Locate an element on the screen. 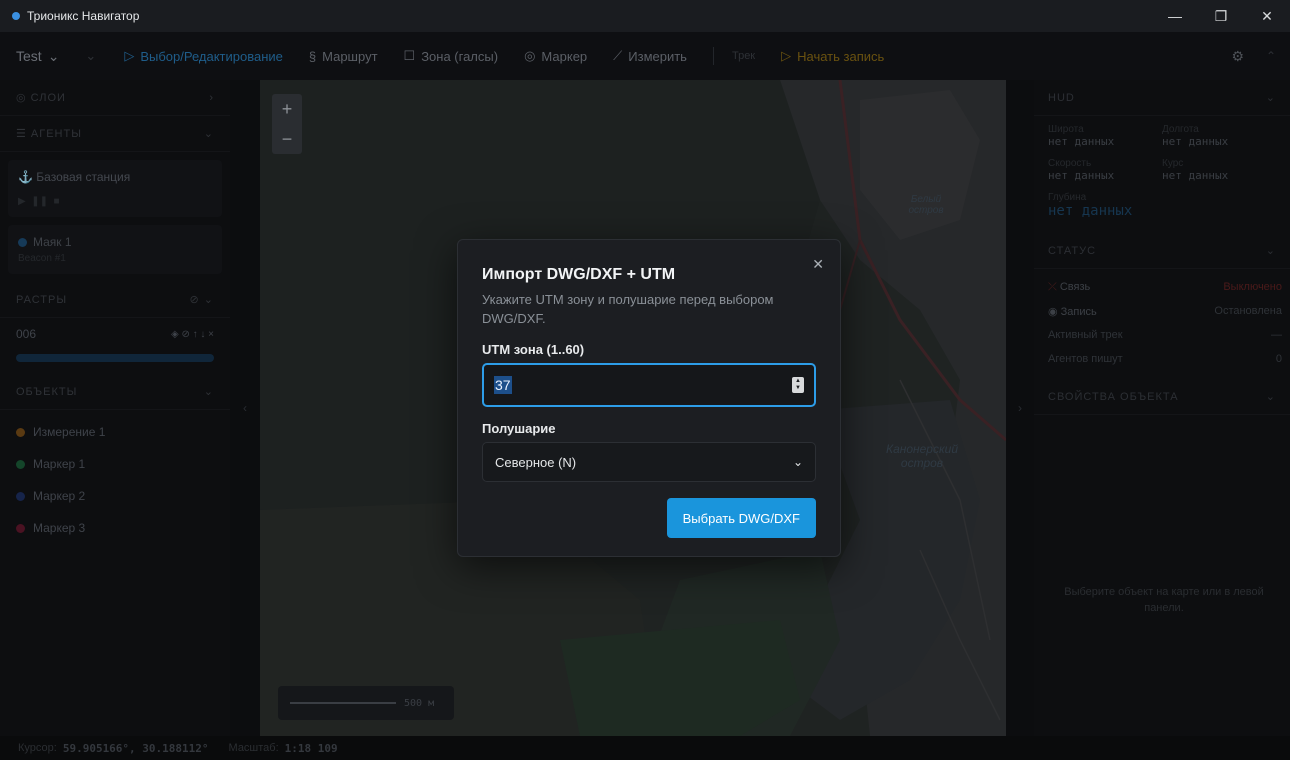  objects-list: Измерение 1 Маркер 1 Маркер 2 Маркер 3 is located at coordinates (115, 477).